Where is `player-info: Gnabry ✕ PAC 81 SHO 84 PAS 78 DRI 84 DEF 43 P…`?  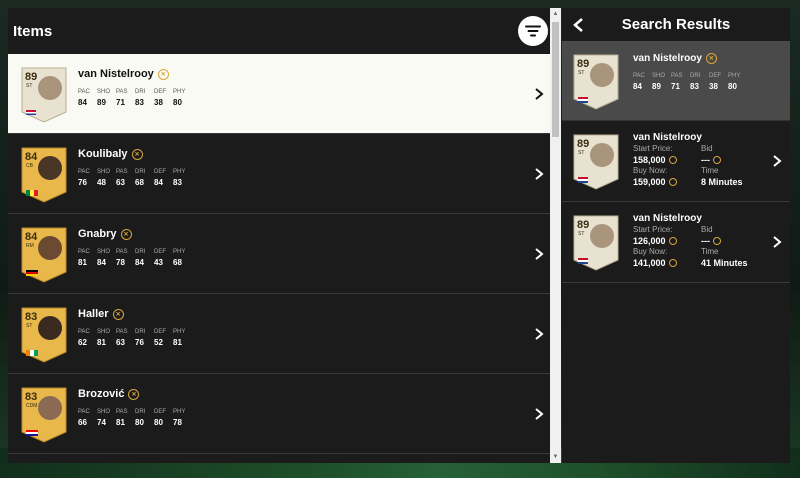 player-info: Gnabry ✕ PAC 81 SHO 84 PAS 78 DRI 84 DEF 43 P… is located at coordinates (133, 247).